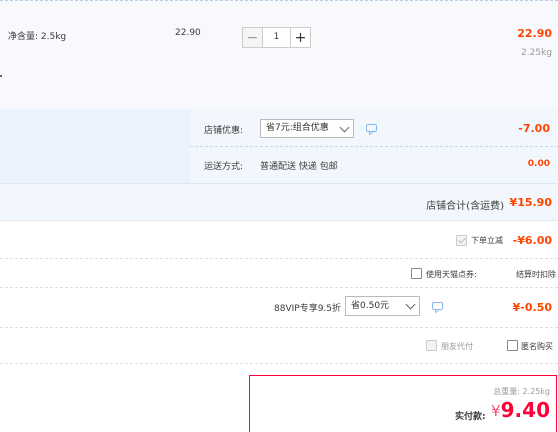 Image resolution: width=558 pixels, height=432 pixels. What do you see at coordinates (252, 37) in the screenshot?
I see `quantity-minus-button: −` at bounding box center [252, 37].